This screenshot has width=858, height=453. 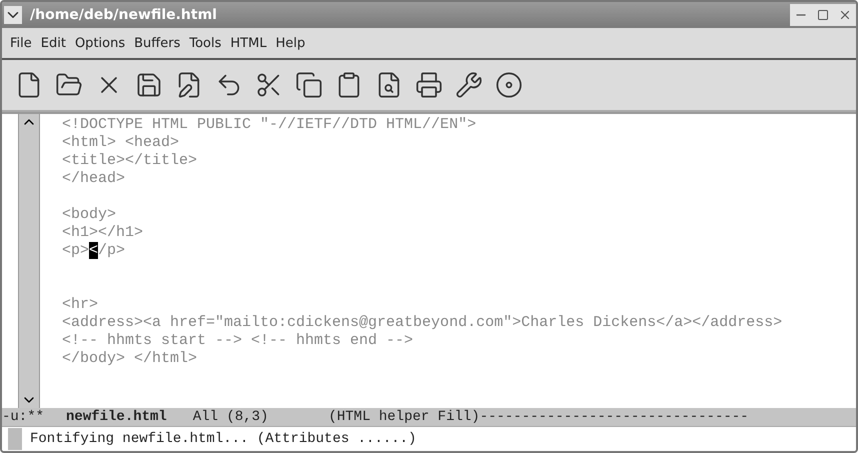 I want to click on window-menu-icon, so click(x=13, y=15).